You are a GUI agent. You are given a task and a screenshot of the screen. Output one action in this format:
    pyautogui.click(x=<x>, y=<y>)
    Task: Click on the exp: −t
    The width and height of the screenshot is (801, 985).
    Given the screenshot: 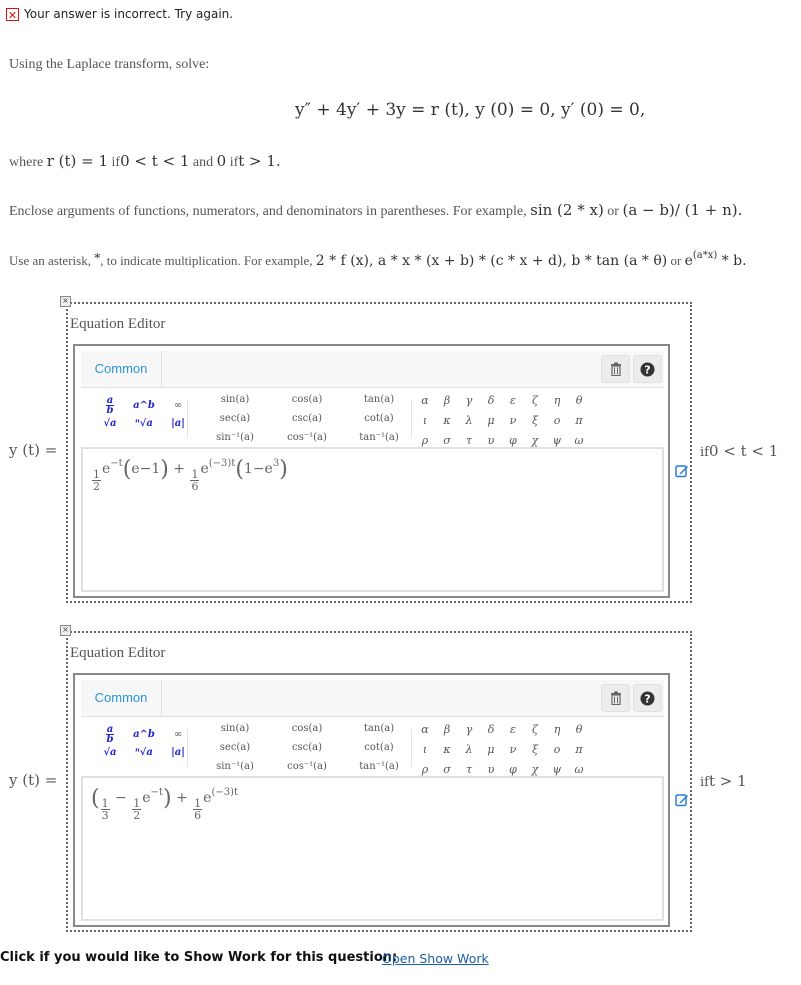 What is the action you would take?
    pyautogui.click(x=156, y=792)
    